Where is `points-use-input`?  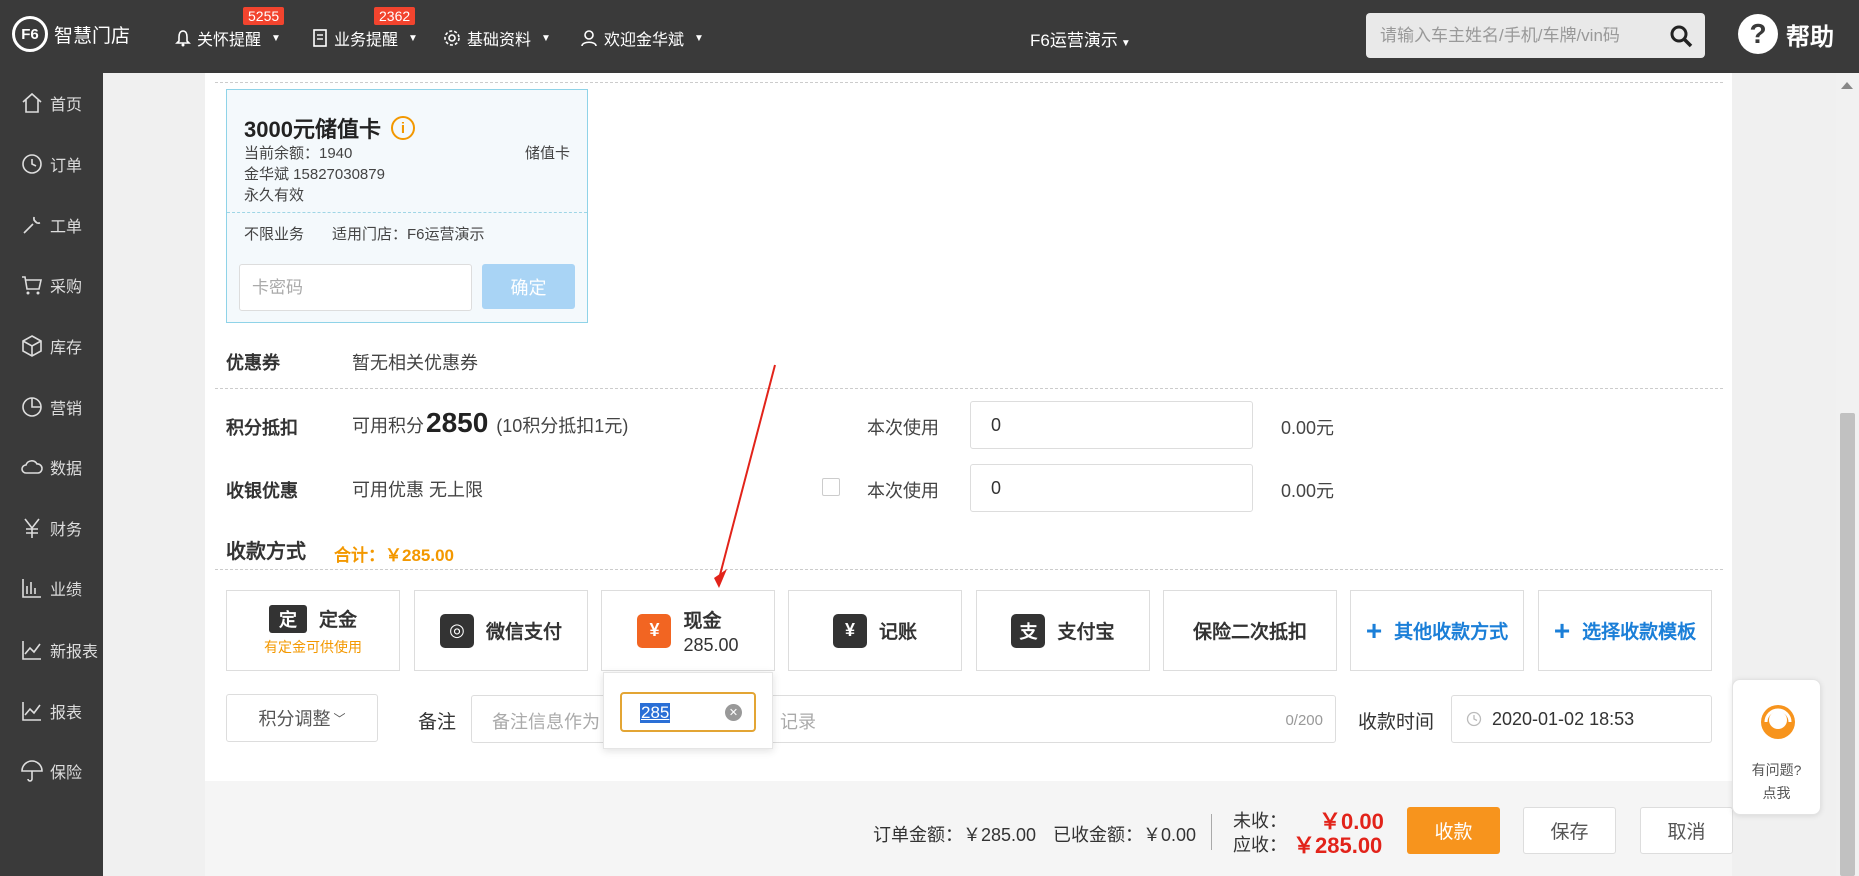
points-use-input is located at coordinates (1111, 425).